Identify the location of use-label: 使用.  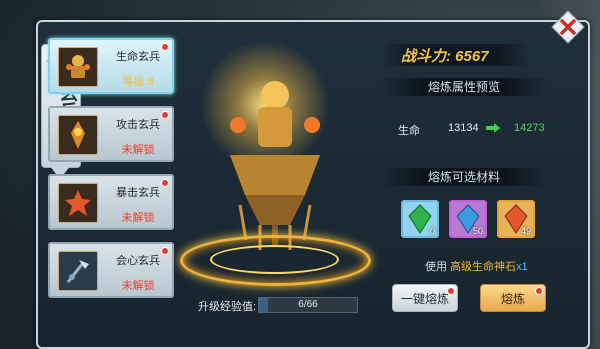
(436, 267).